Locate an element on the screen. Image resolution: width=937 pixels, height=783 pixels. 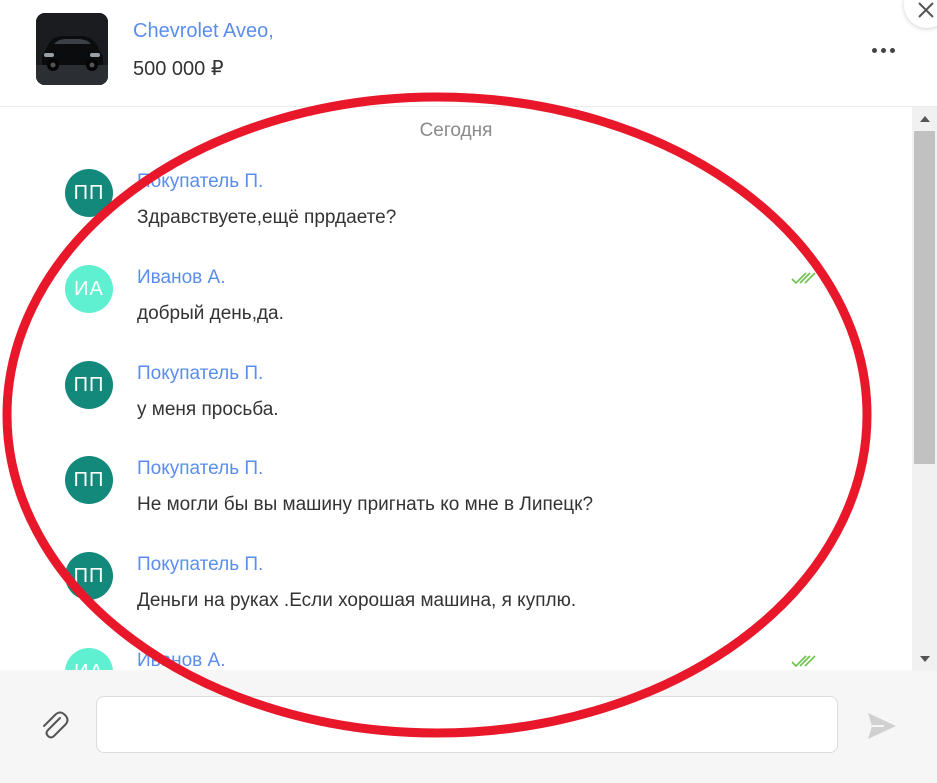
close-button is located at coordinates (920, 14).